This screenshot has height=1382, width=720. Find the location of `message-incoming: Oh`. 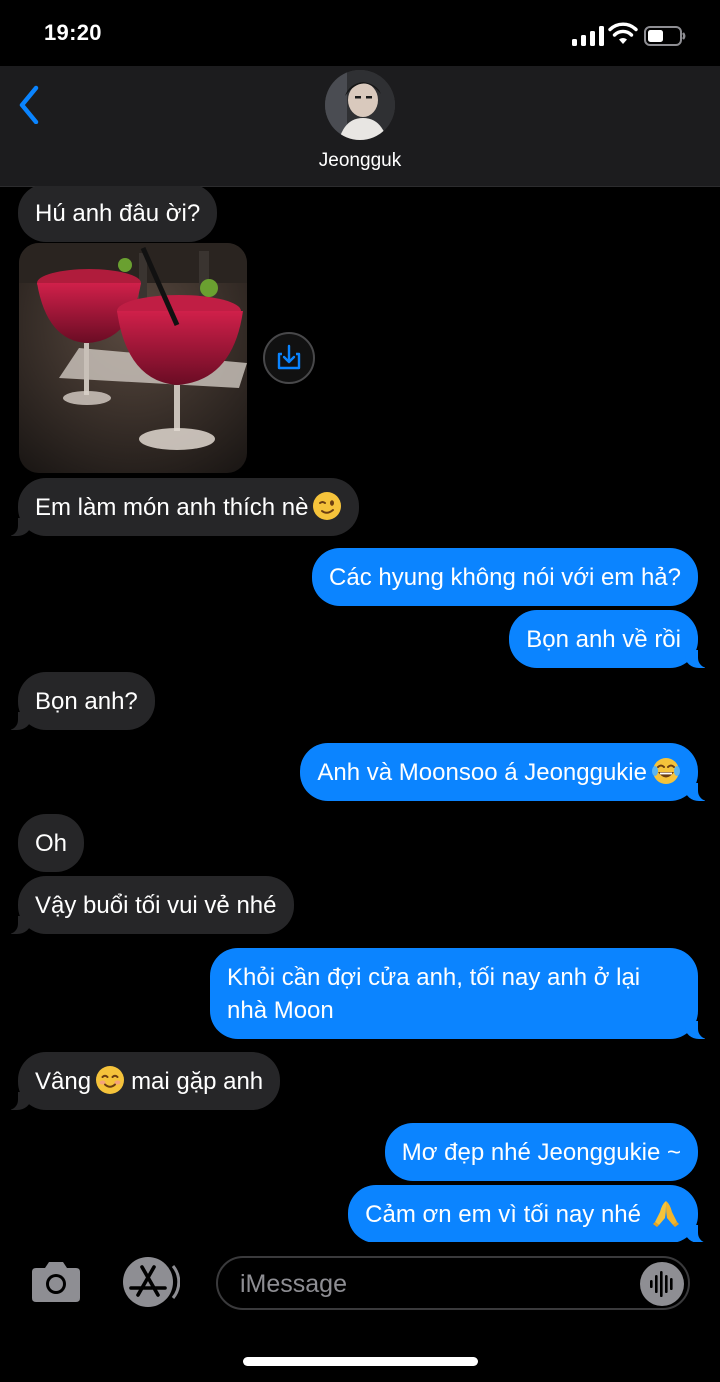

message-incoming: Oh is located at coordinates (51, 843).